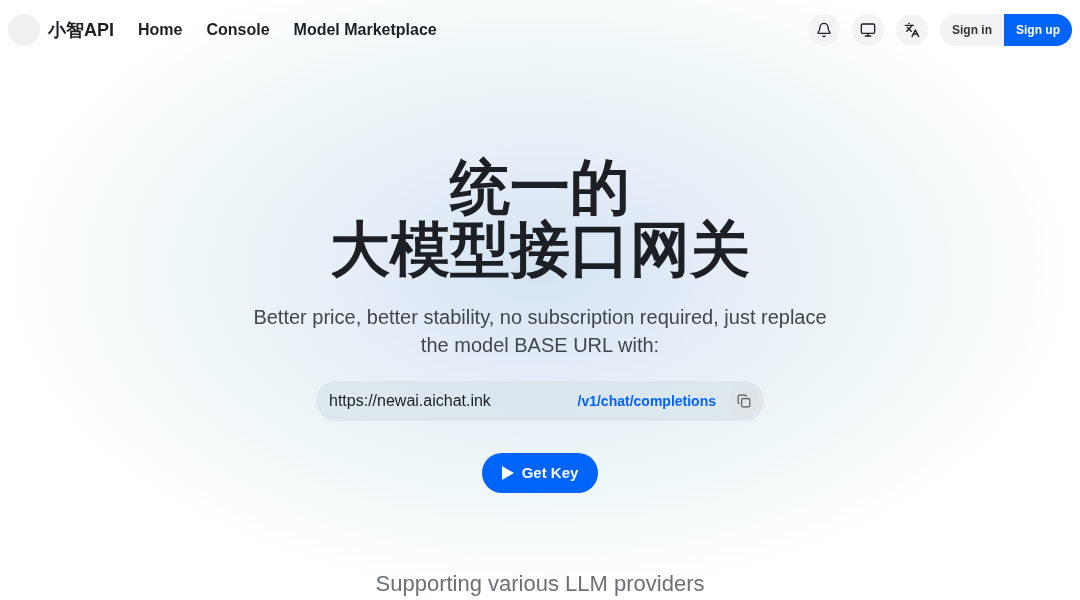 The image size is (1080, 600). I want to click on copy-icon, so click(744, 401).